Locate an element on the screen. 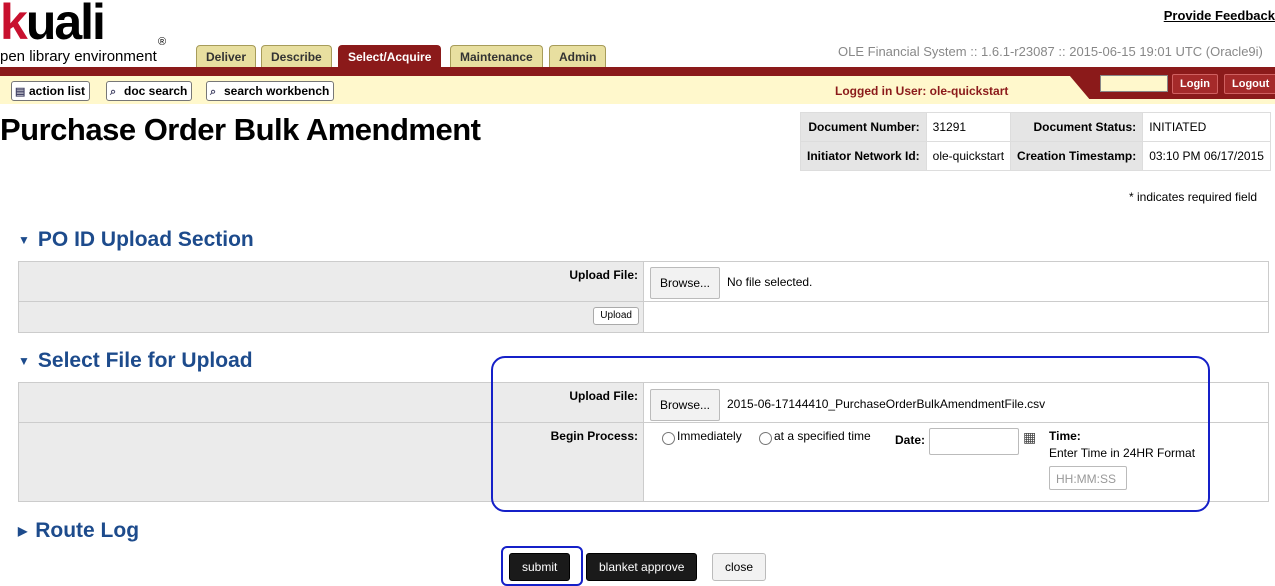 The height and width of the screenshot is (586, 1275). login-button: Login is located at coordinates (1195, 84).